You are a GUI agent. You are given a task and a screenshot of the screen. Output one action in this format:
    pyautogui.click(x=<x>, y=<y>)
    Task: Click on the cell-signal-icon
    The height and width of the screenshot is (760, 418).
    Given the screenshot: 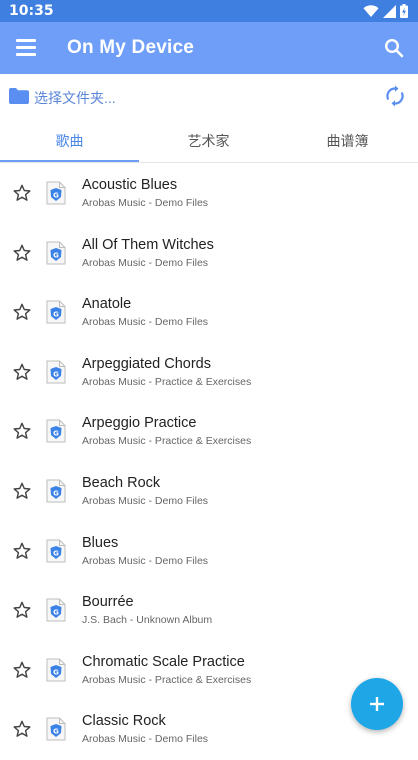 What is the action you would take?
    pyautogui.click(x=389, y=11)
    